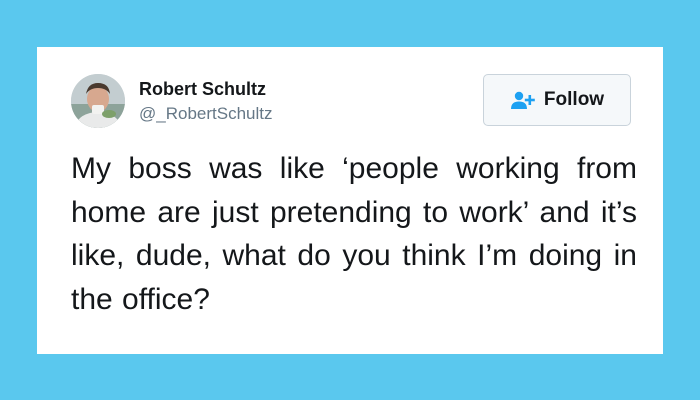 The image size is (700, 400). I want to click on profile-photo-icon, so click(98, 101).